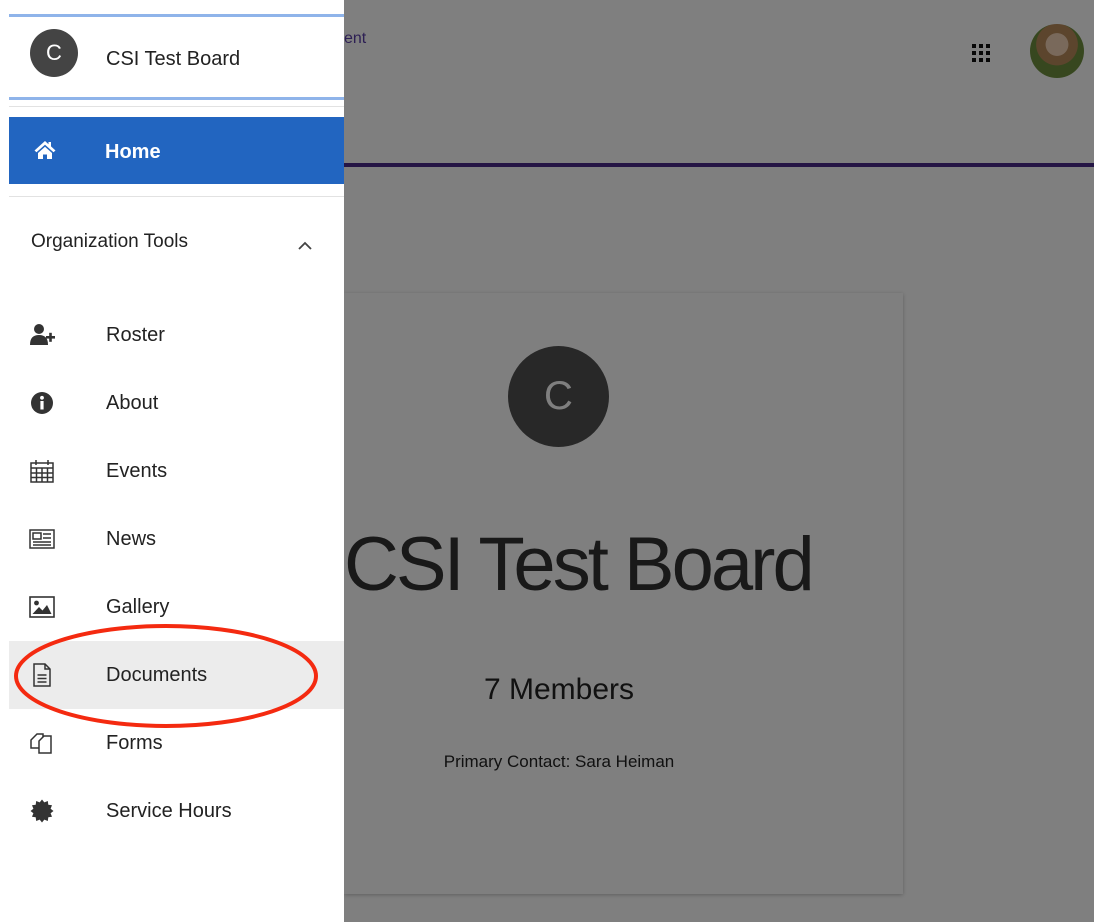 The width and height of the screenshot is (1094, 922). I want to click on drawer-header: C CSI Test Board, so click(176, 57).